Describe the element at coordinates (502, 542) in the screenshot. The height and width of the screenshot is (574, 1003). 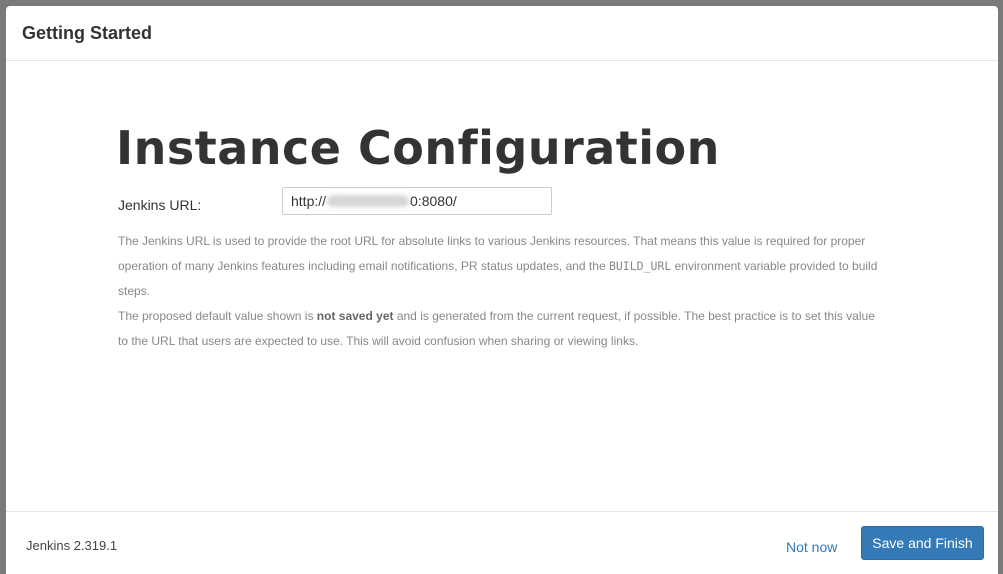
I see `dialog-footer: Jenkins 2.319.1 Not now Save and Finish` at that location.